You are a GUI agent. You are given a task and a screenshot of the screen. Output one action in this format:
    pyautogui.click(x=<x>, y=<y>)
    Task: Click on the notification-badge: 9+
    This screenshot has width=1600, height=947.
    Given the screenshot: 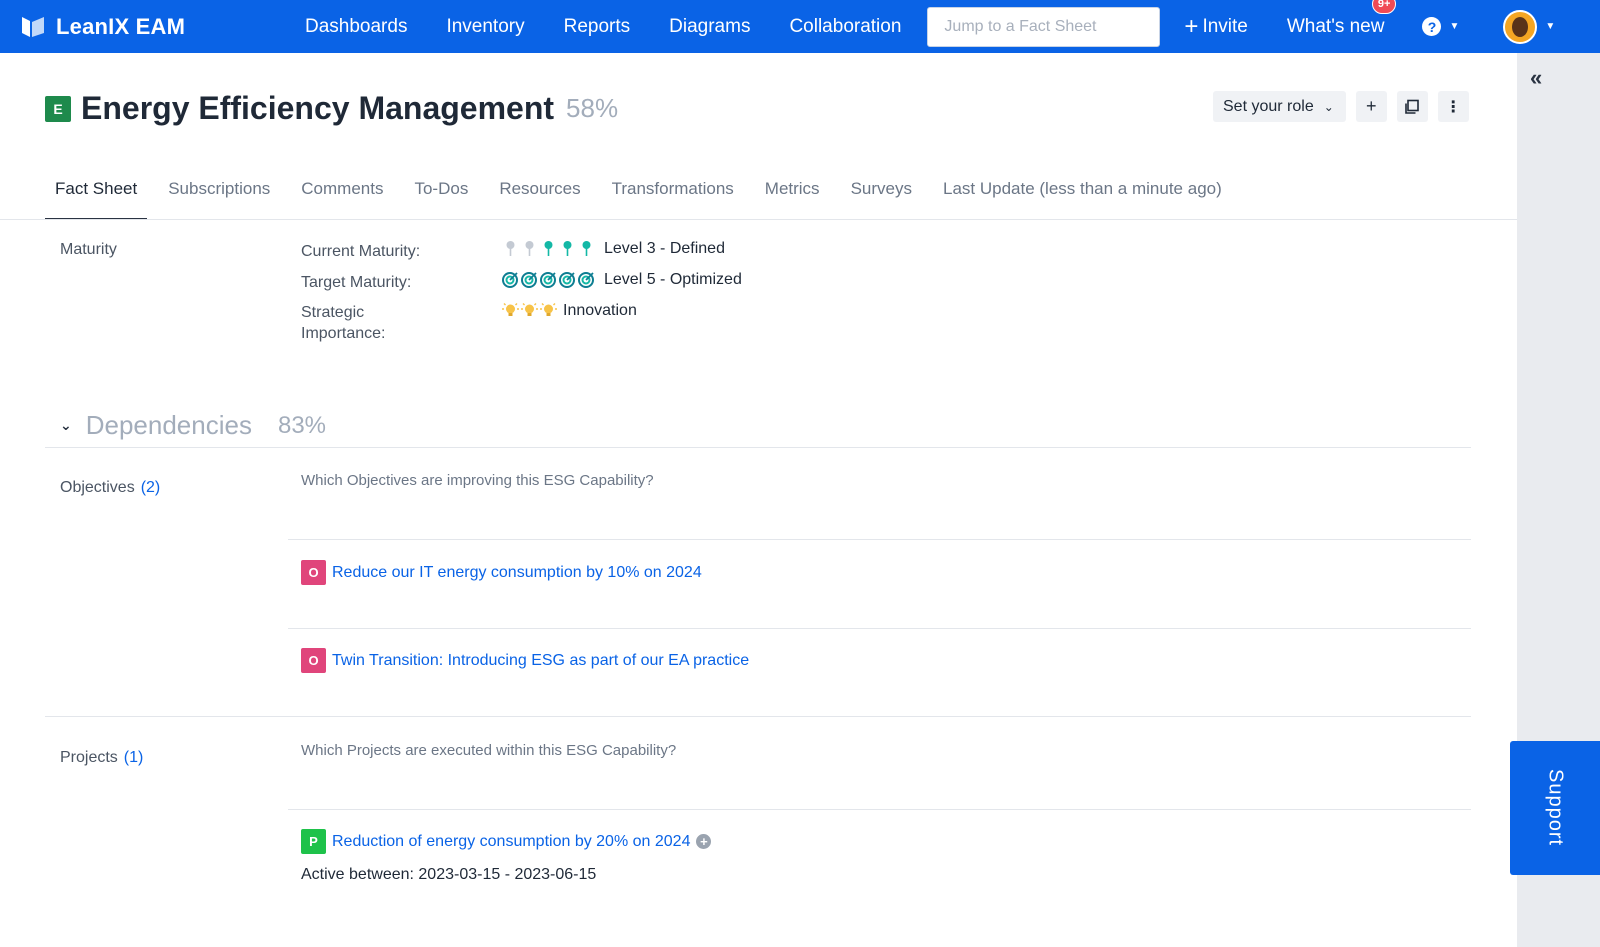 What is the action you would take?
    pyautogui.click(x=1384, y=7)
    